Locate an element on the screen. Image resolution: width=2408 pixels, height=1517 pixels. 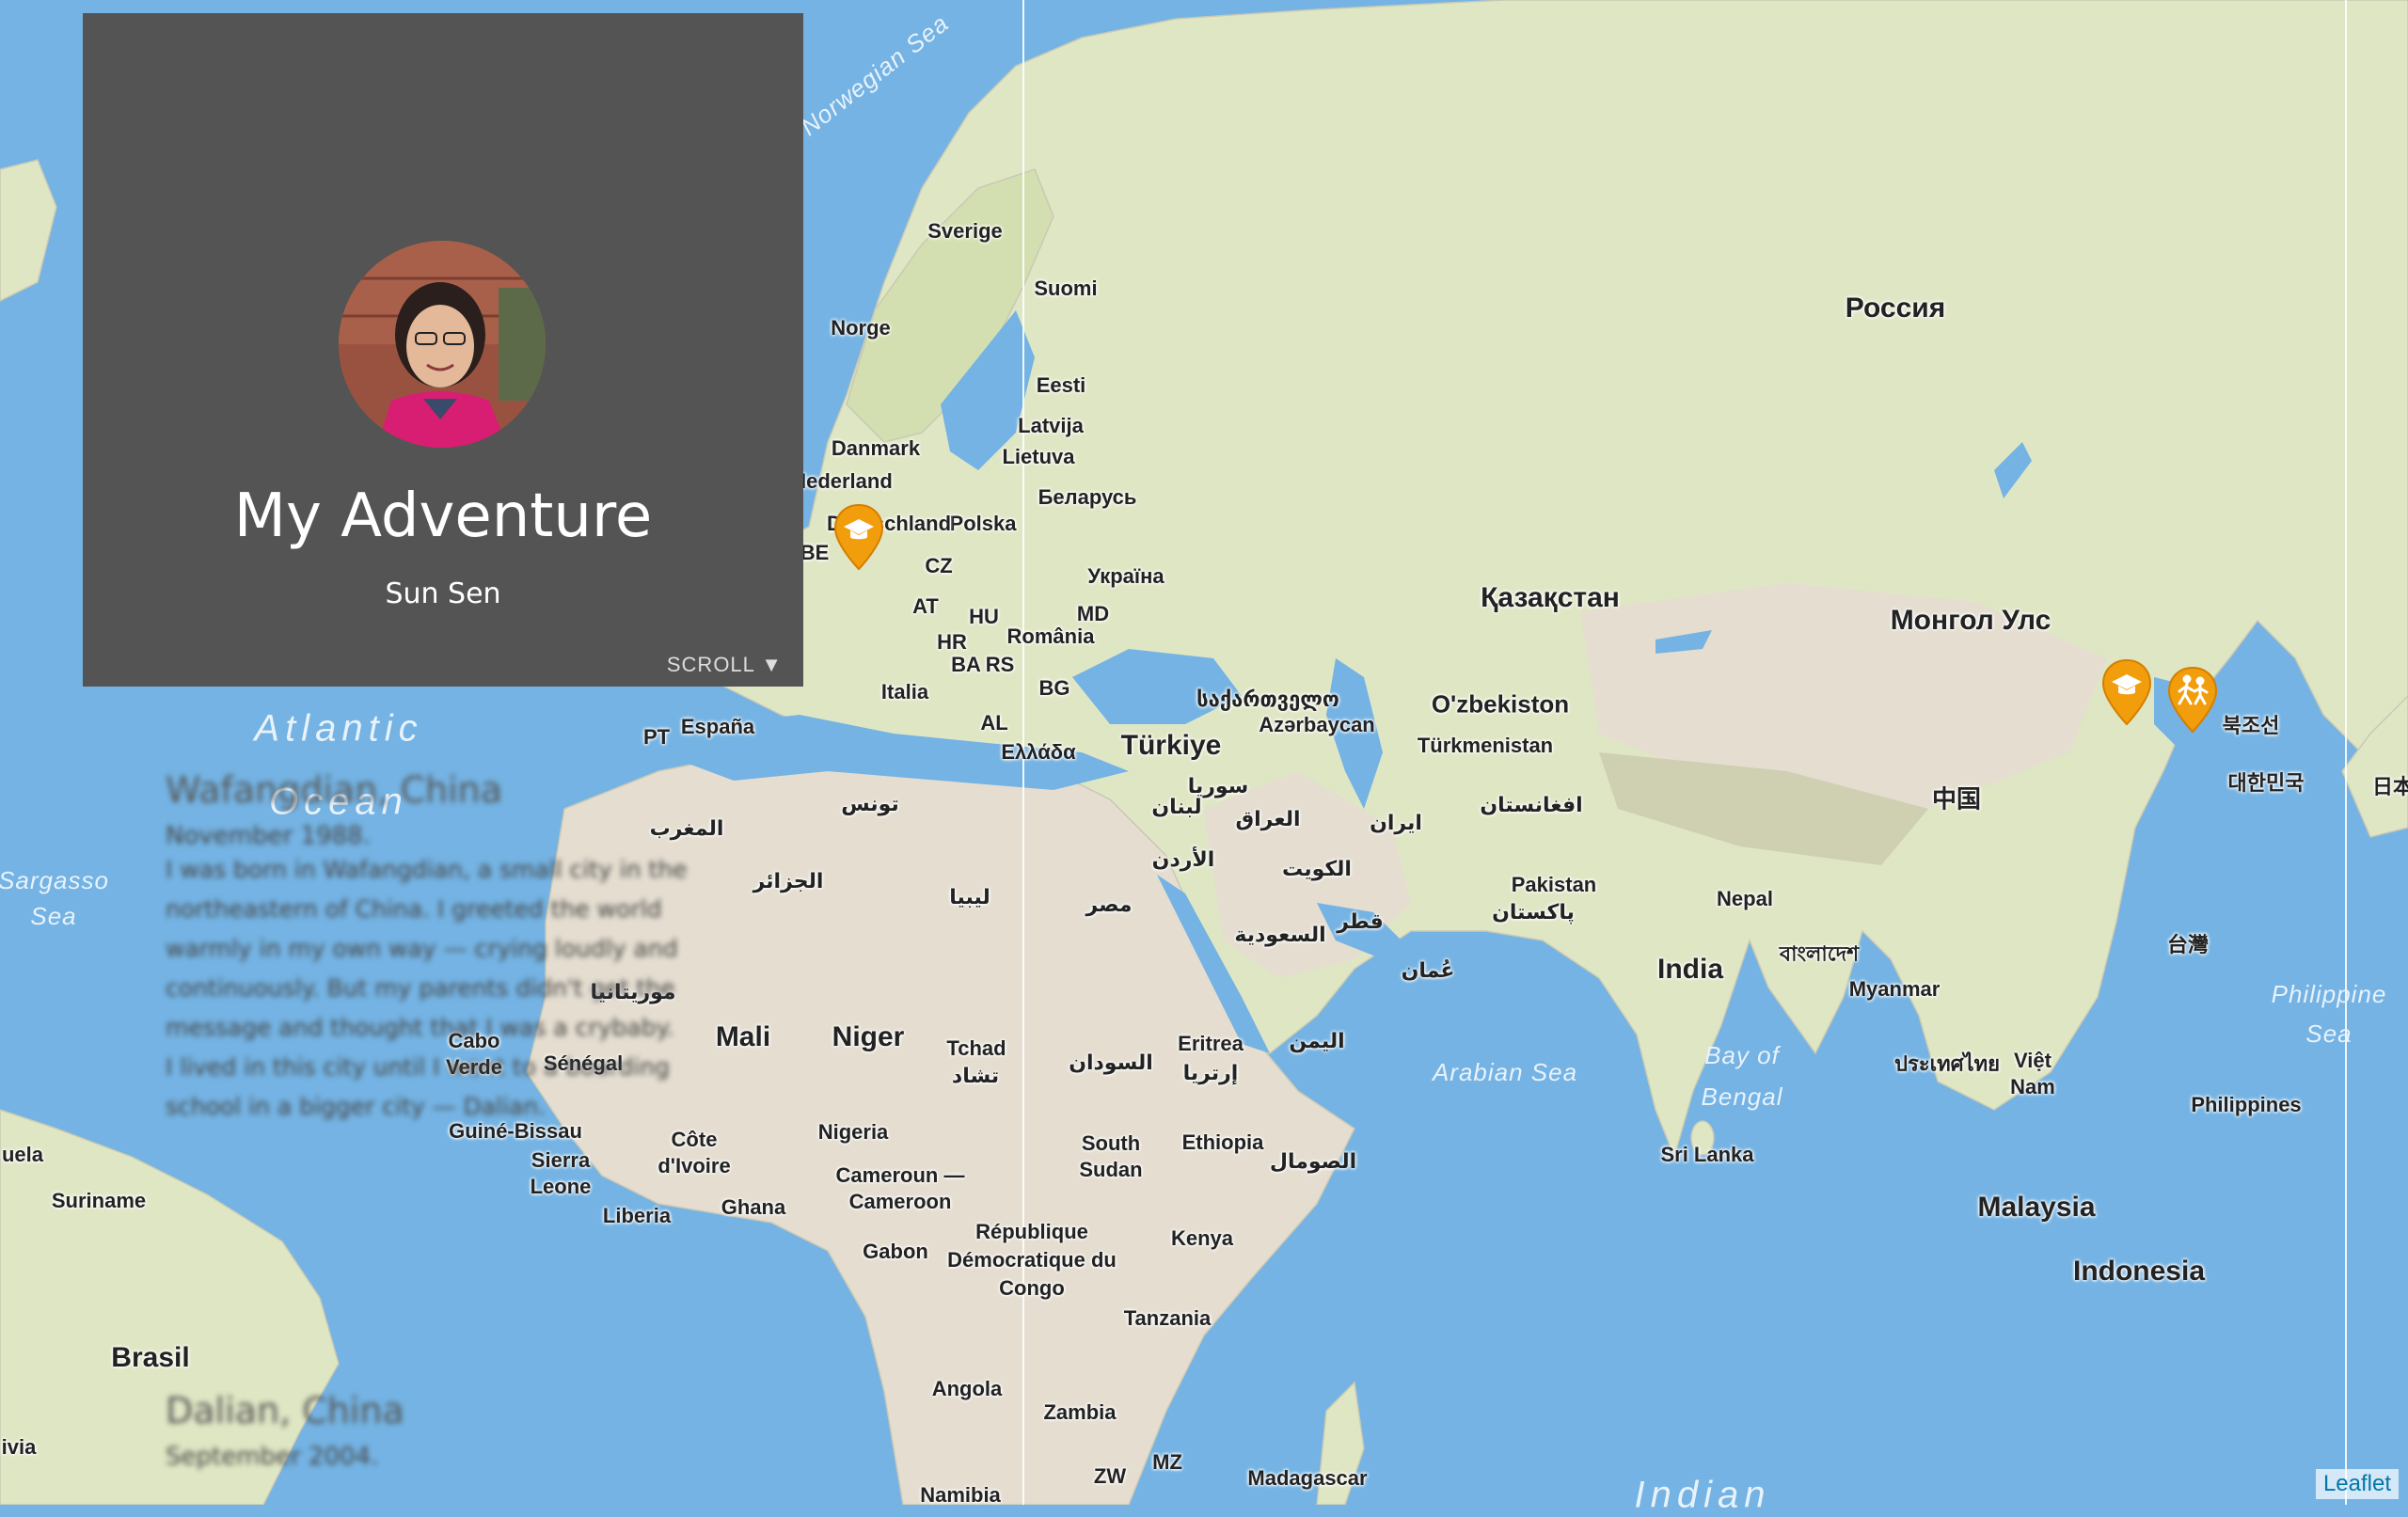
map-label-country: Côte d'Ivoire is located at coordinates (694, 1152).